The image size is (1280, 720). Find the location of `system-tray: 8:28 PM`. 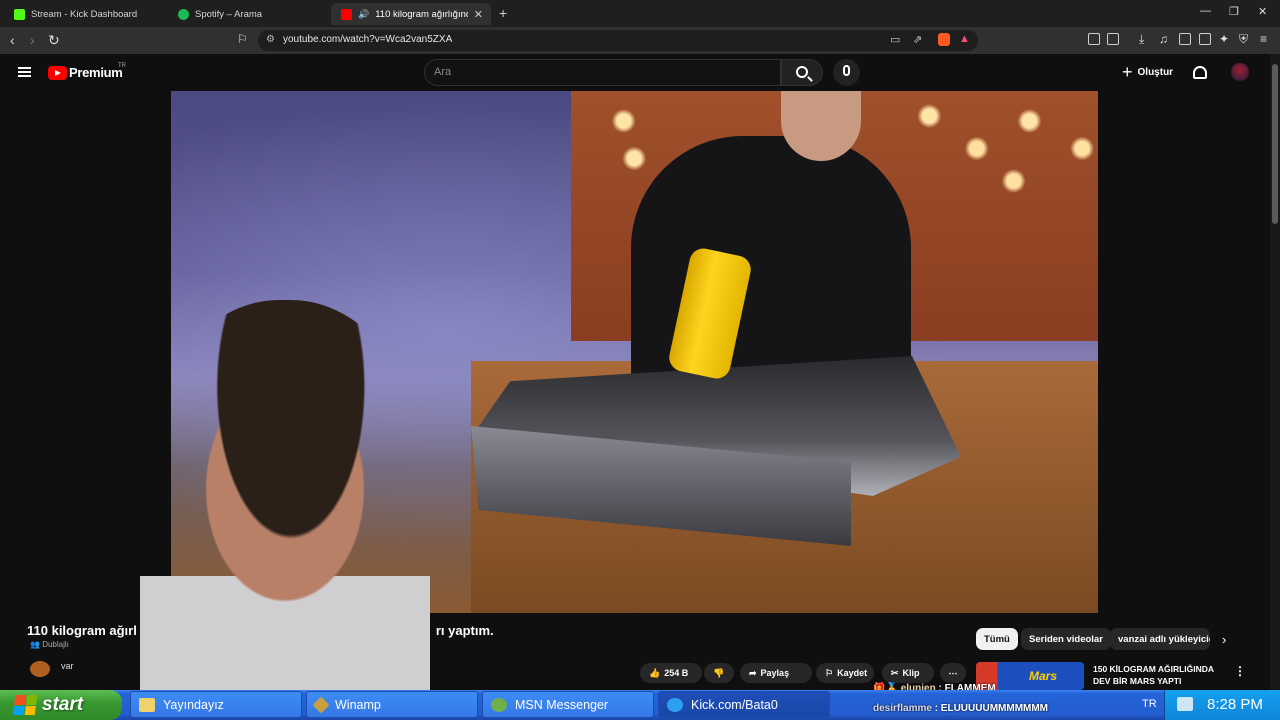

system-tray: 8:28 PM is located at coordinates (1222, 705).